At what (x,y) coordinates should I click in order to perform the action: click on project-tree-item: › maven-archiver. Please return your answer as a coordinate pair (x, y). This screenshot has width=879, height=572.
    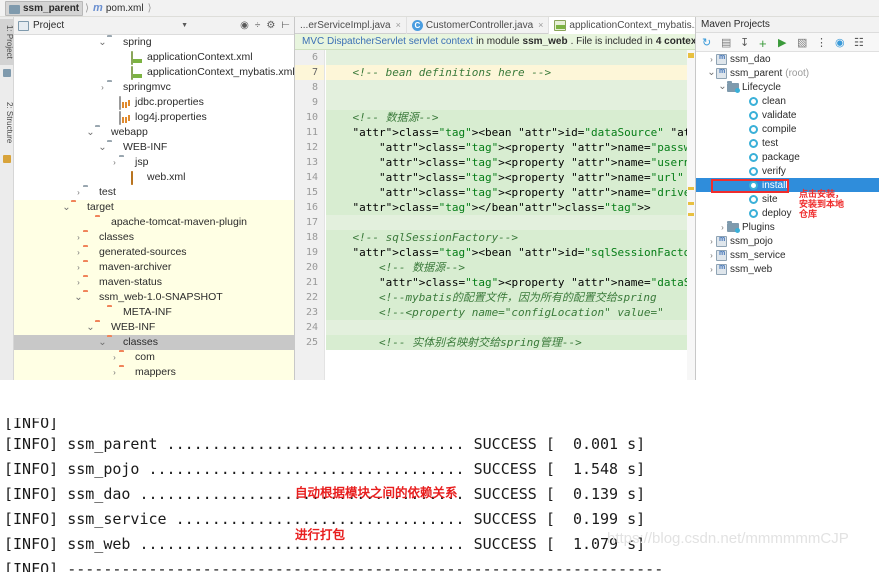
    Looking at the image, I should click on (154, 267).